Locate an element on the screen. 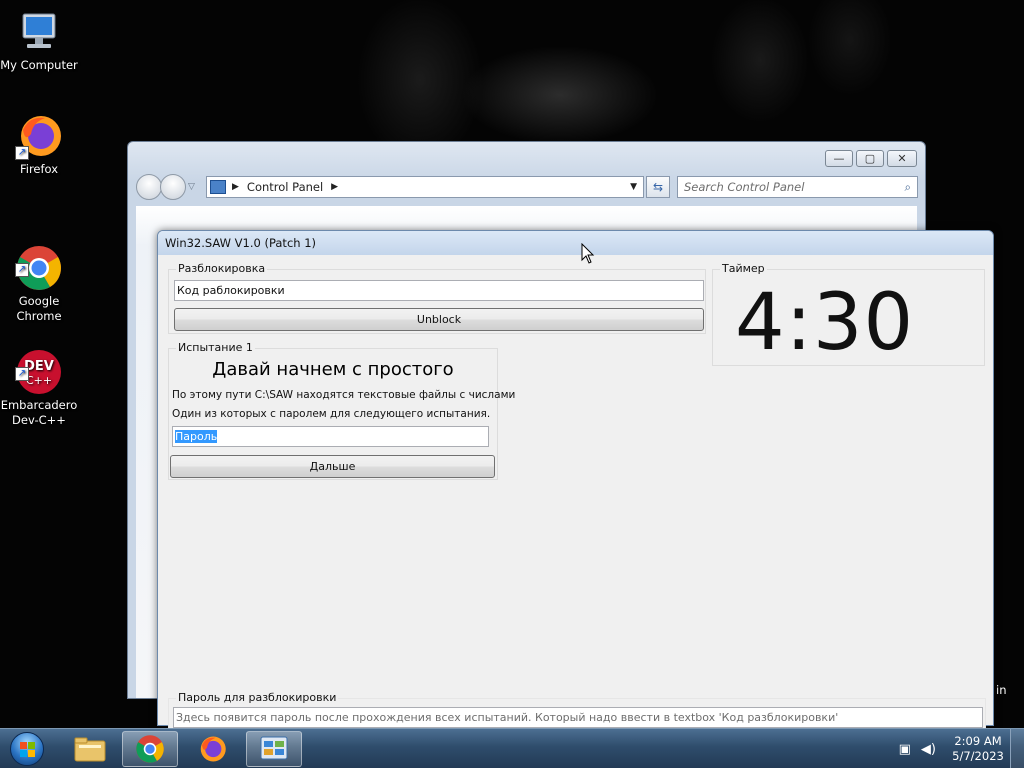 The image size is (1024, 768). minimize-button: — is located at coordinates (839, 158).